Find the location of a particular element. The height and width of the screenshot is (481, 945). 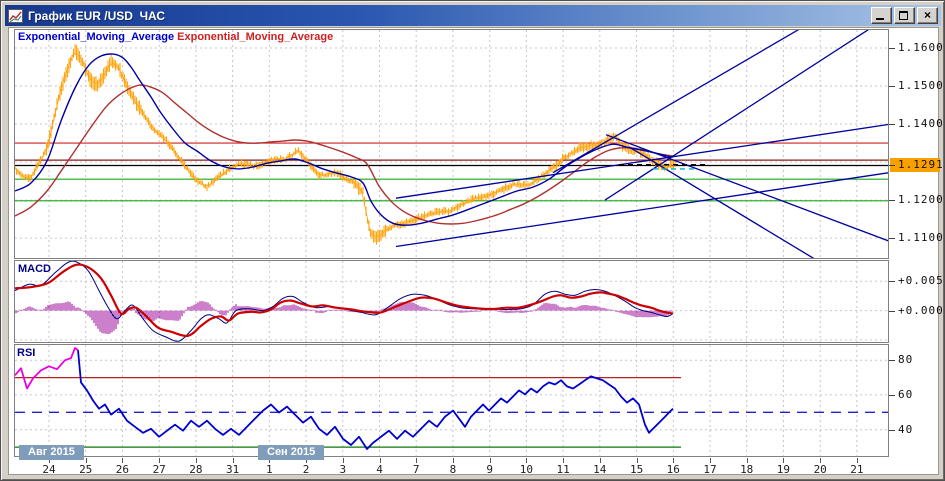

x-axis-label: 3 is located at coordinates (343, 469).